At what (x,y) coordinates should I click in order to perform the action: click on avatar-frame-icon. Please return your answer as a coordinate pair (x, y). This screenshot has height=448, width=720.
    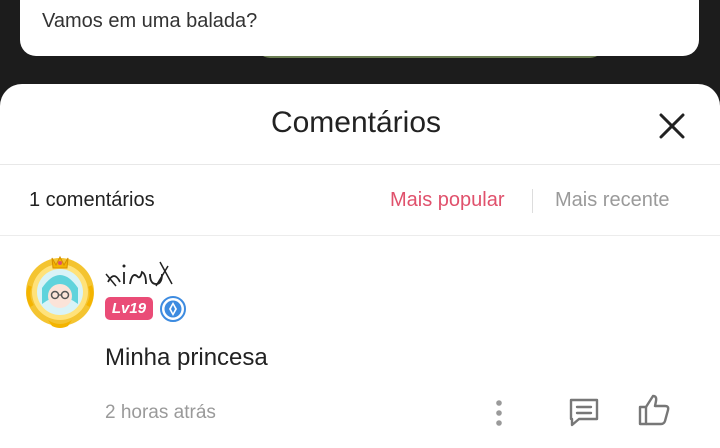
    Looking at the image, I should click on (60, 291).